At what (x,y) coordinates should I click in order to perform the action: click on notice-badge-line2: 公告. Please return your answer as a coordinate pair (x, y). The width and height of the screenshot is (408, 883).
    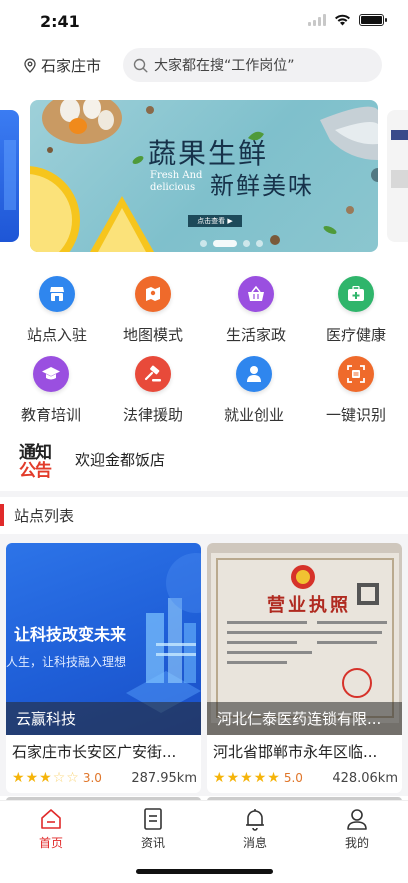
    Looking at the image, I should click on (35, 471).